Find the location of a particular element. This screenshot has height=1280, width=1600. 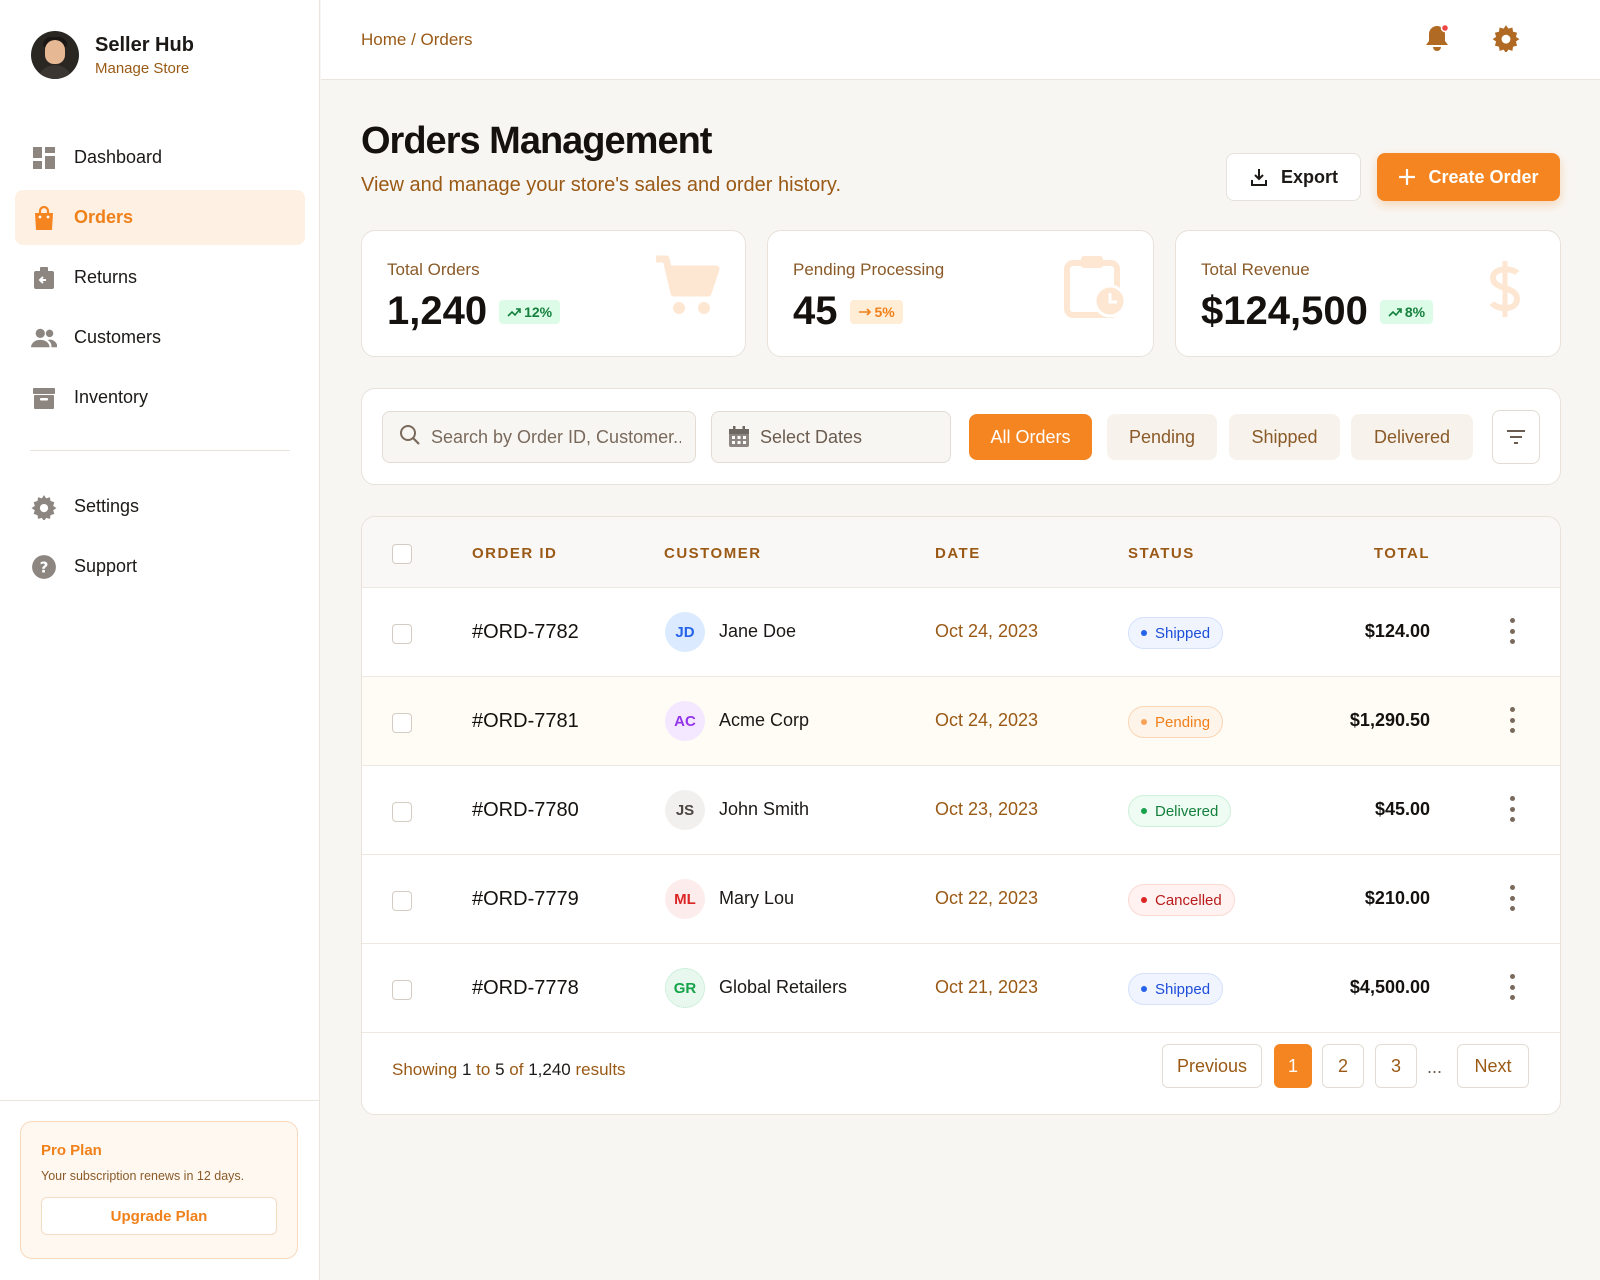

create-order-button: Create Order is located at coordinates (1468, 177).